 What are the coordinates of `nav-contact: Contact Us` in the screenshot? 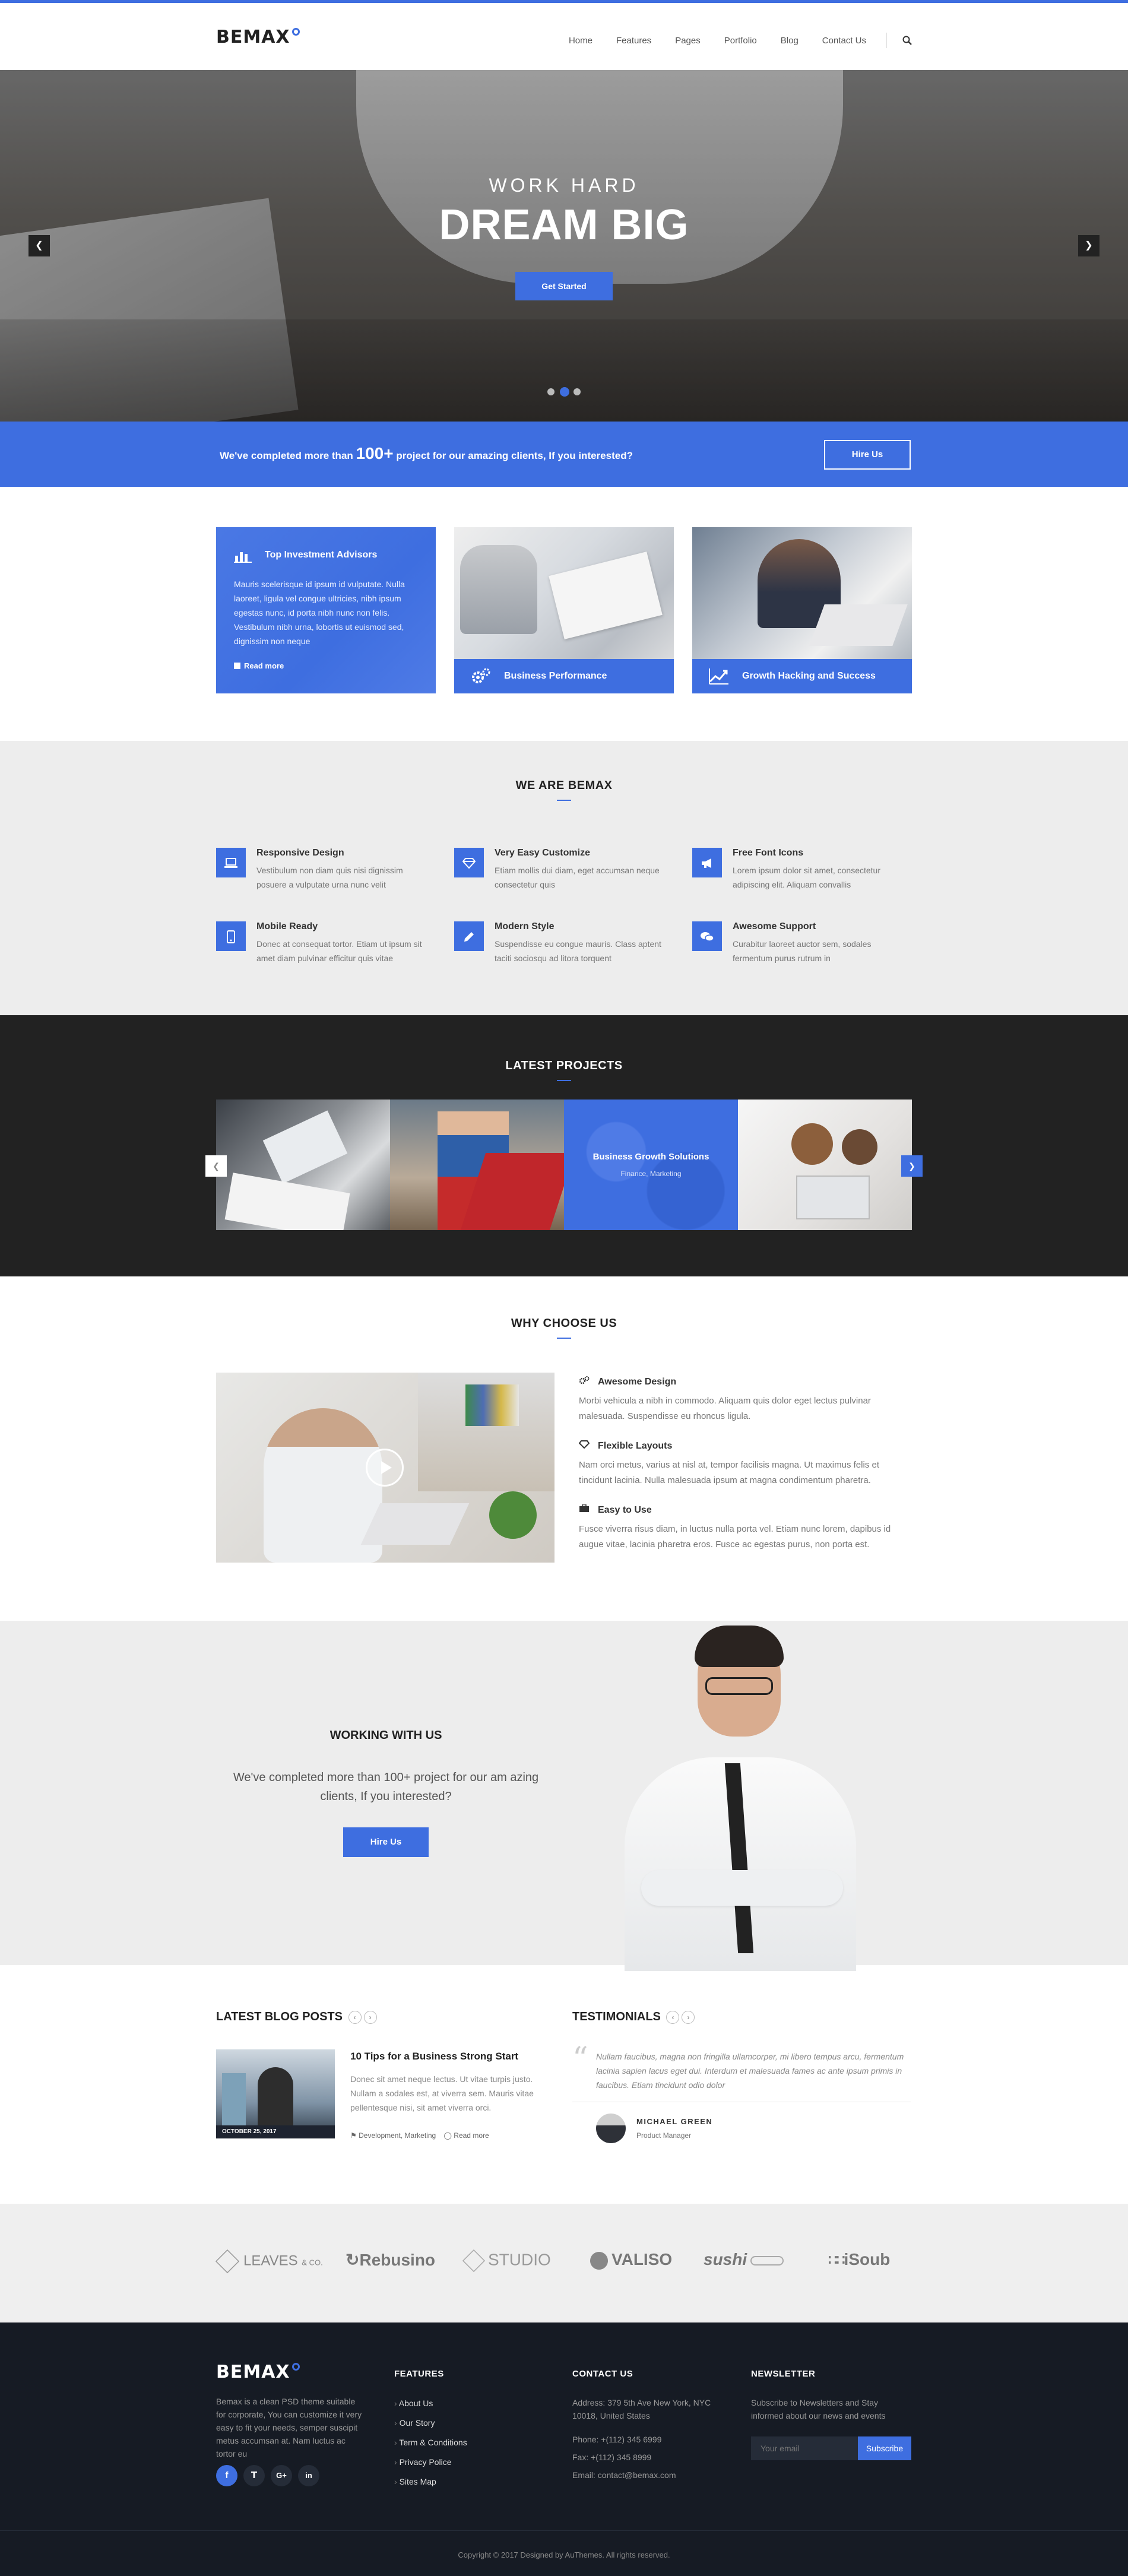 It's located at (844, 41).